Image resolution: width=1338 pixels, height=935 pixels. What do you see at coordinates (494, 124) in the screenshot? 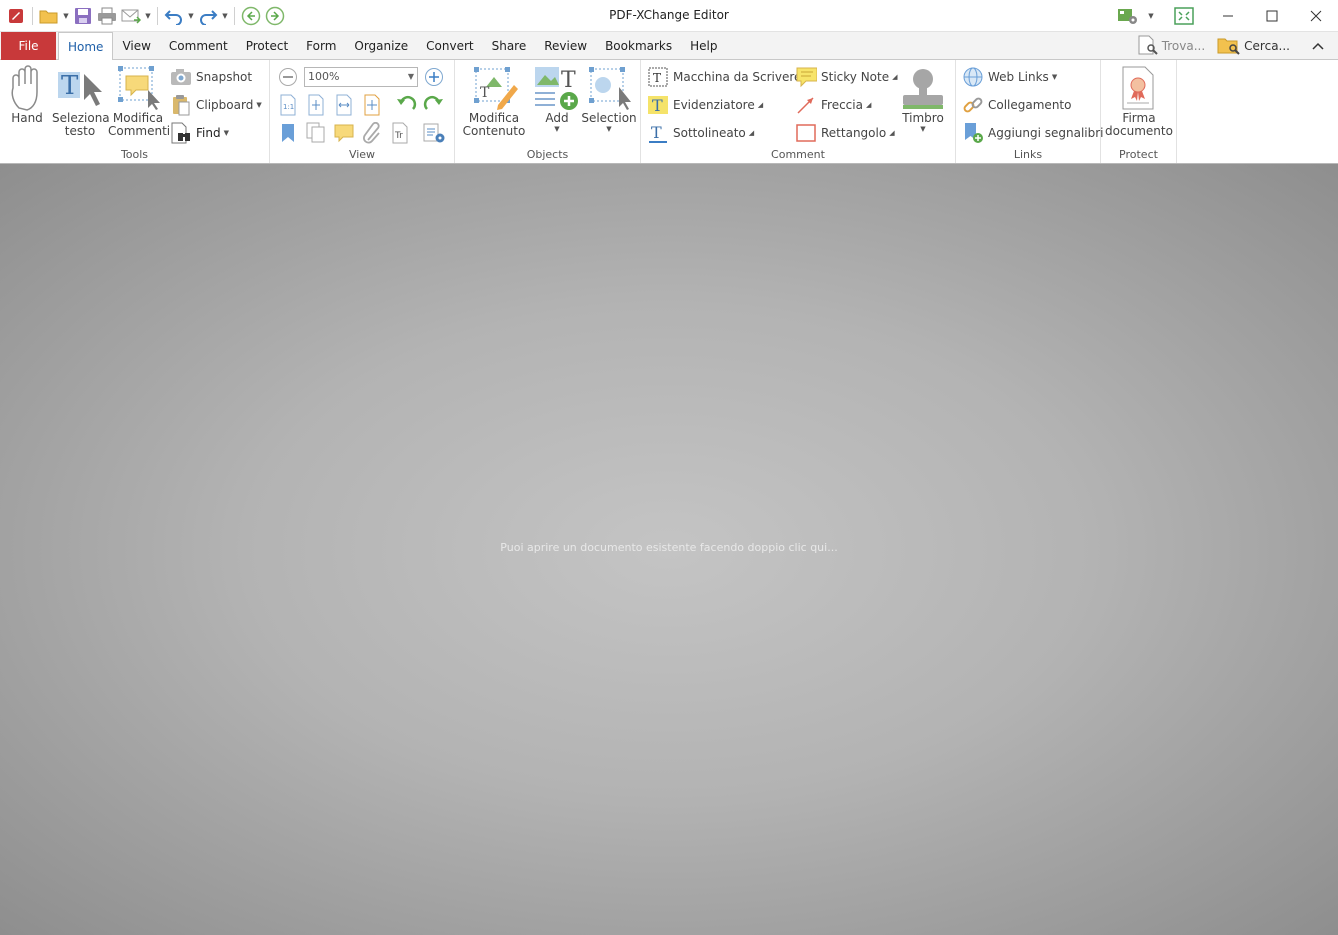
I see `edit-content-label: Modifica Contenuto` at bounding box center [494, 124].